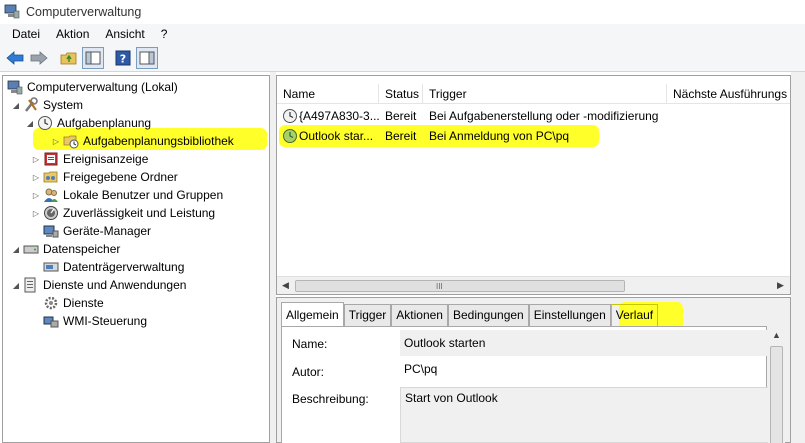 Image resolution: width=805 pixels, height=443 pixels. I want to click on back-arrow-icon, so click(15, 58).